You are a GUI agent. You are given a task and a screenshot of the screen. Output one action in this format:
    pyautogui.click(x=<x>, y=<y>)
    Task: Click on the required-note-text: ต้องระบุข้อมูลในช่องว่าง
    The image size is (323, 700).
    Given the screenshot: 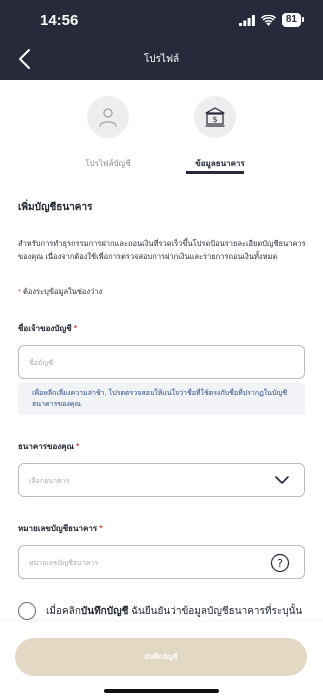 What is the action you would take?
    pyautogui.click(x=63, y=291)
    